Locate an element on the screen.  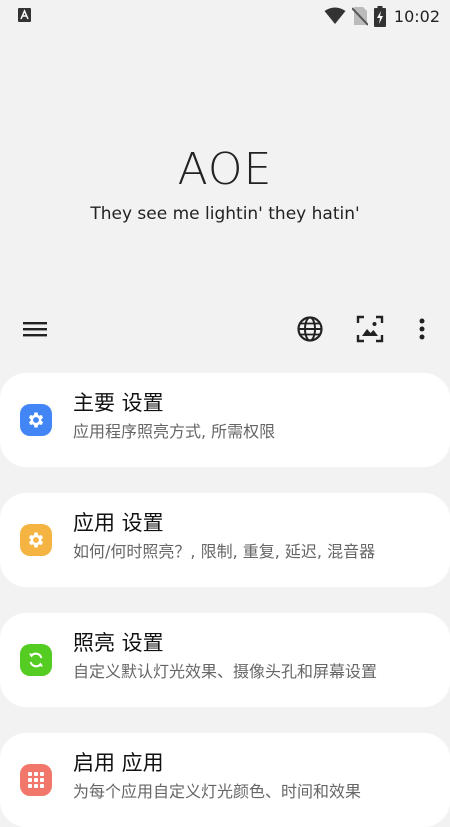
image-button is located at coordinates (370, 329).